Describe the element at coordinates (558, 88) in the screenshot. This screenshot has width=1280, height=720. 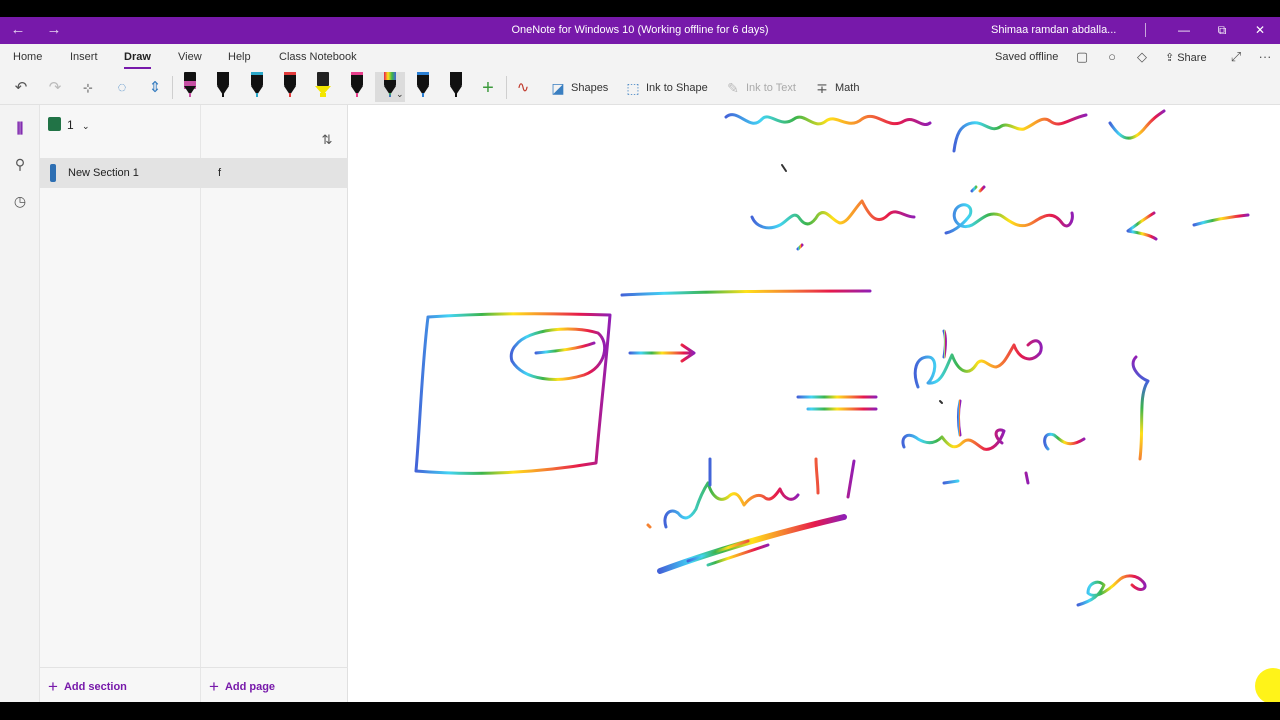
I see `shapes-icon: ◪` at that location.